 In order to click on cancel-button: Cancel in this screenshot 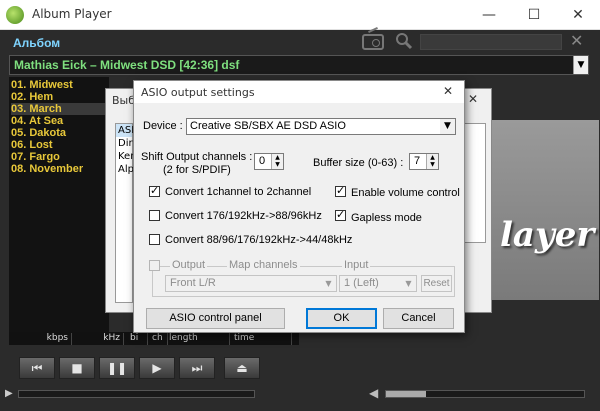, I will do `click(418, 318)`.